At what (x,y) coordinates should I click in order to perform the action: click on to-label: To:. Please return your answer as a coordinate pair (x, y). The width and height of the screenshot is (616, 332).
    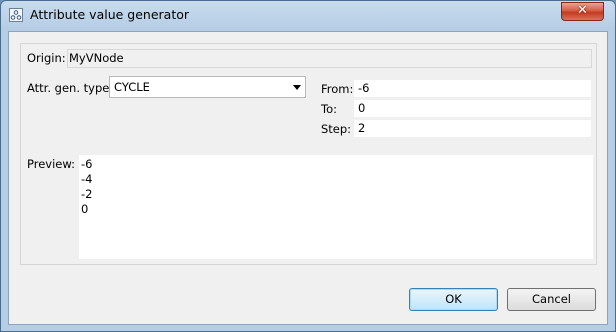
    Looking at the image, I should click on (329, 109).